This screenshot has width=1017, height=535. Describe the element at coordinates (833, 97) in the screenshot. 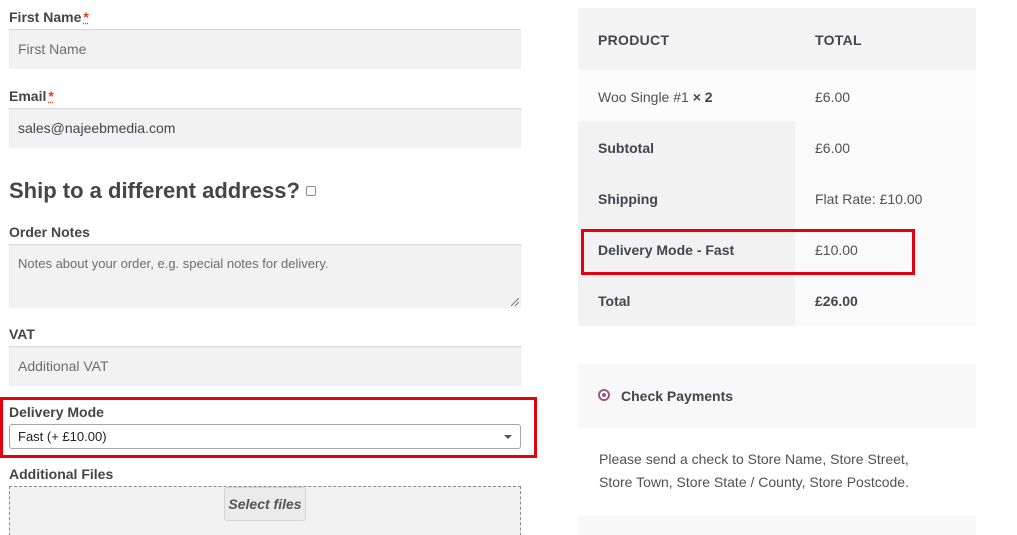

I see `item-total: £6.00` at that location.